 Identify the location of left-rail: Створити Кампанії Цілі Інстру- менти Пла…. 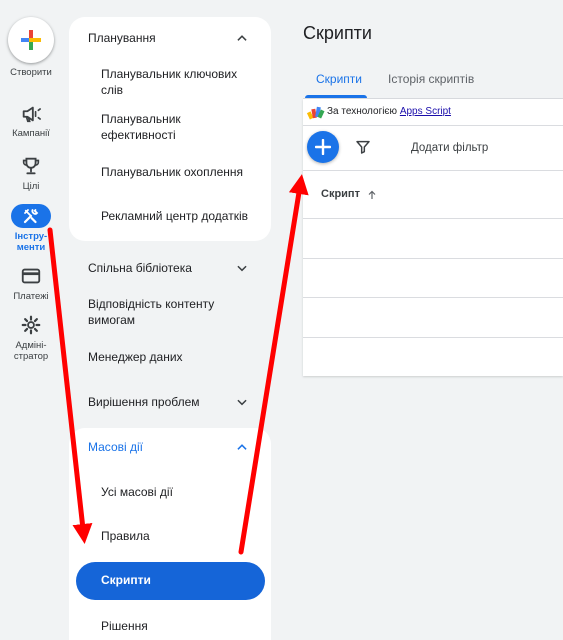
(31, 320).